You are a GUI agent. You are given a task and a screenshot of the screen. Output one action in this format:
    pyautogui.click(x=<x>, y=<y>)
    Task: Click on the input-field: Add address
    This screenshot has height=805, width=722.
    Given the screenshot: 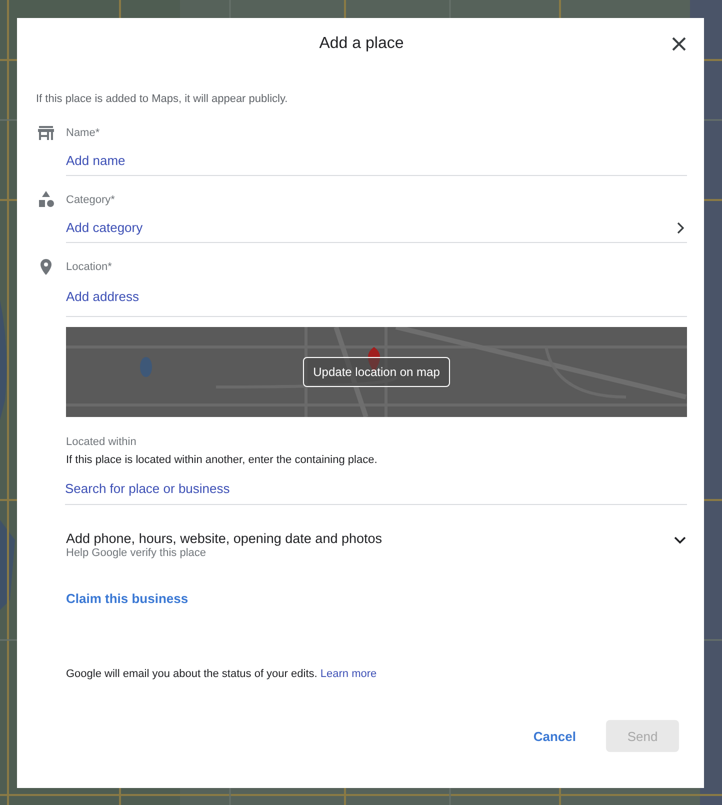 What is the action you would take?
    pyautogui.click(x=194, y=296)
    